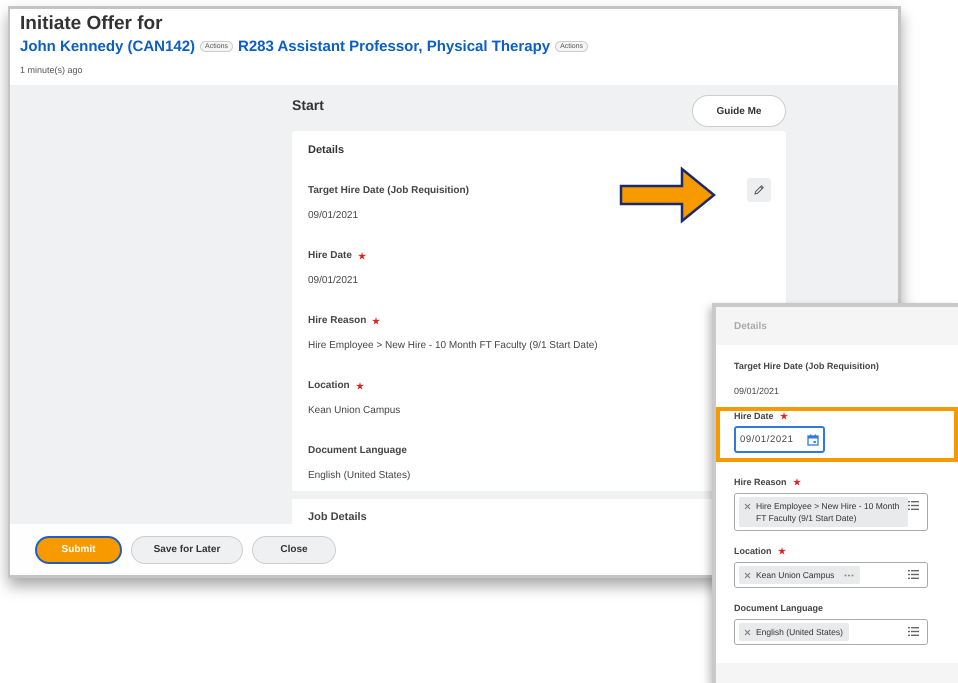  I want to click on multiselect-field: Hire Employee > New Hire - 10 Month FT Faculty (9/1 Start Date), so click(831, 512).